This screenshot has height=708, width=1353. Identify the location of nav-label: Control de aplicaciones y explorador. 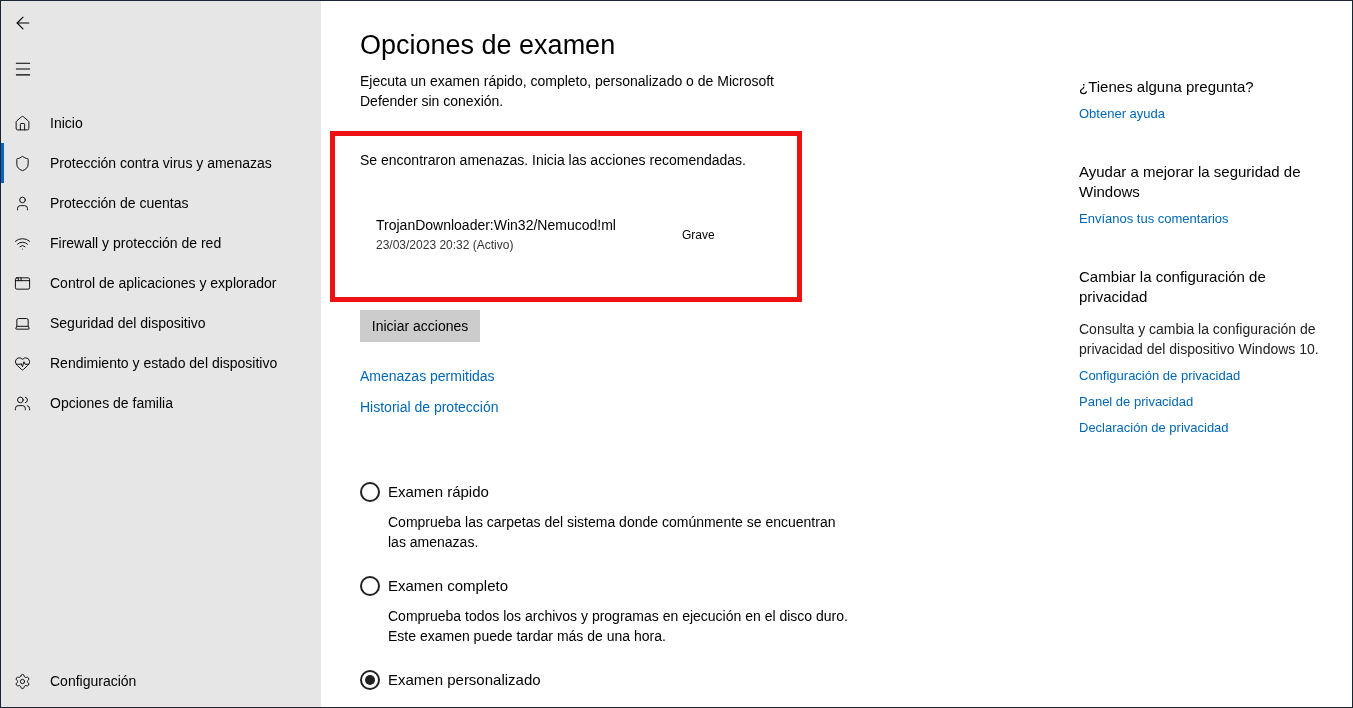
(163, 283).